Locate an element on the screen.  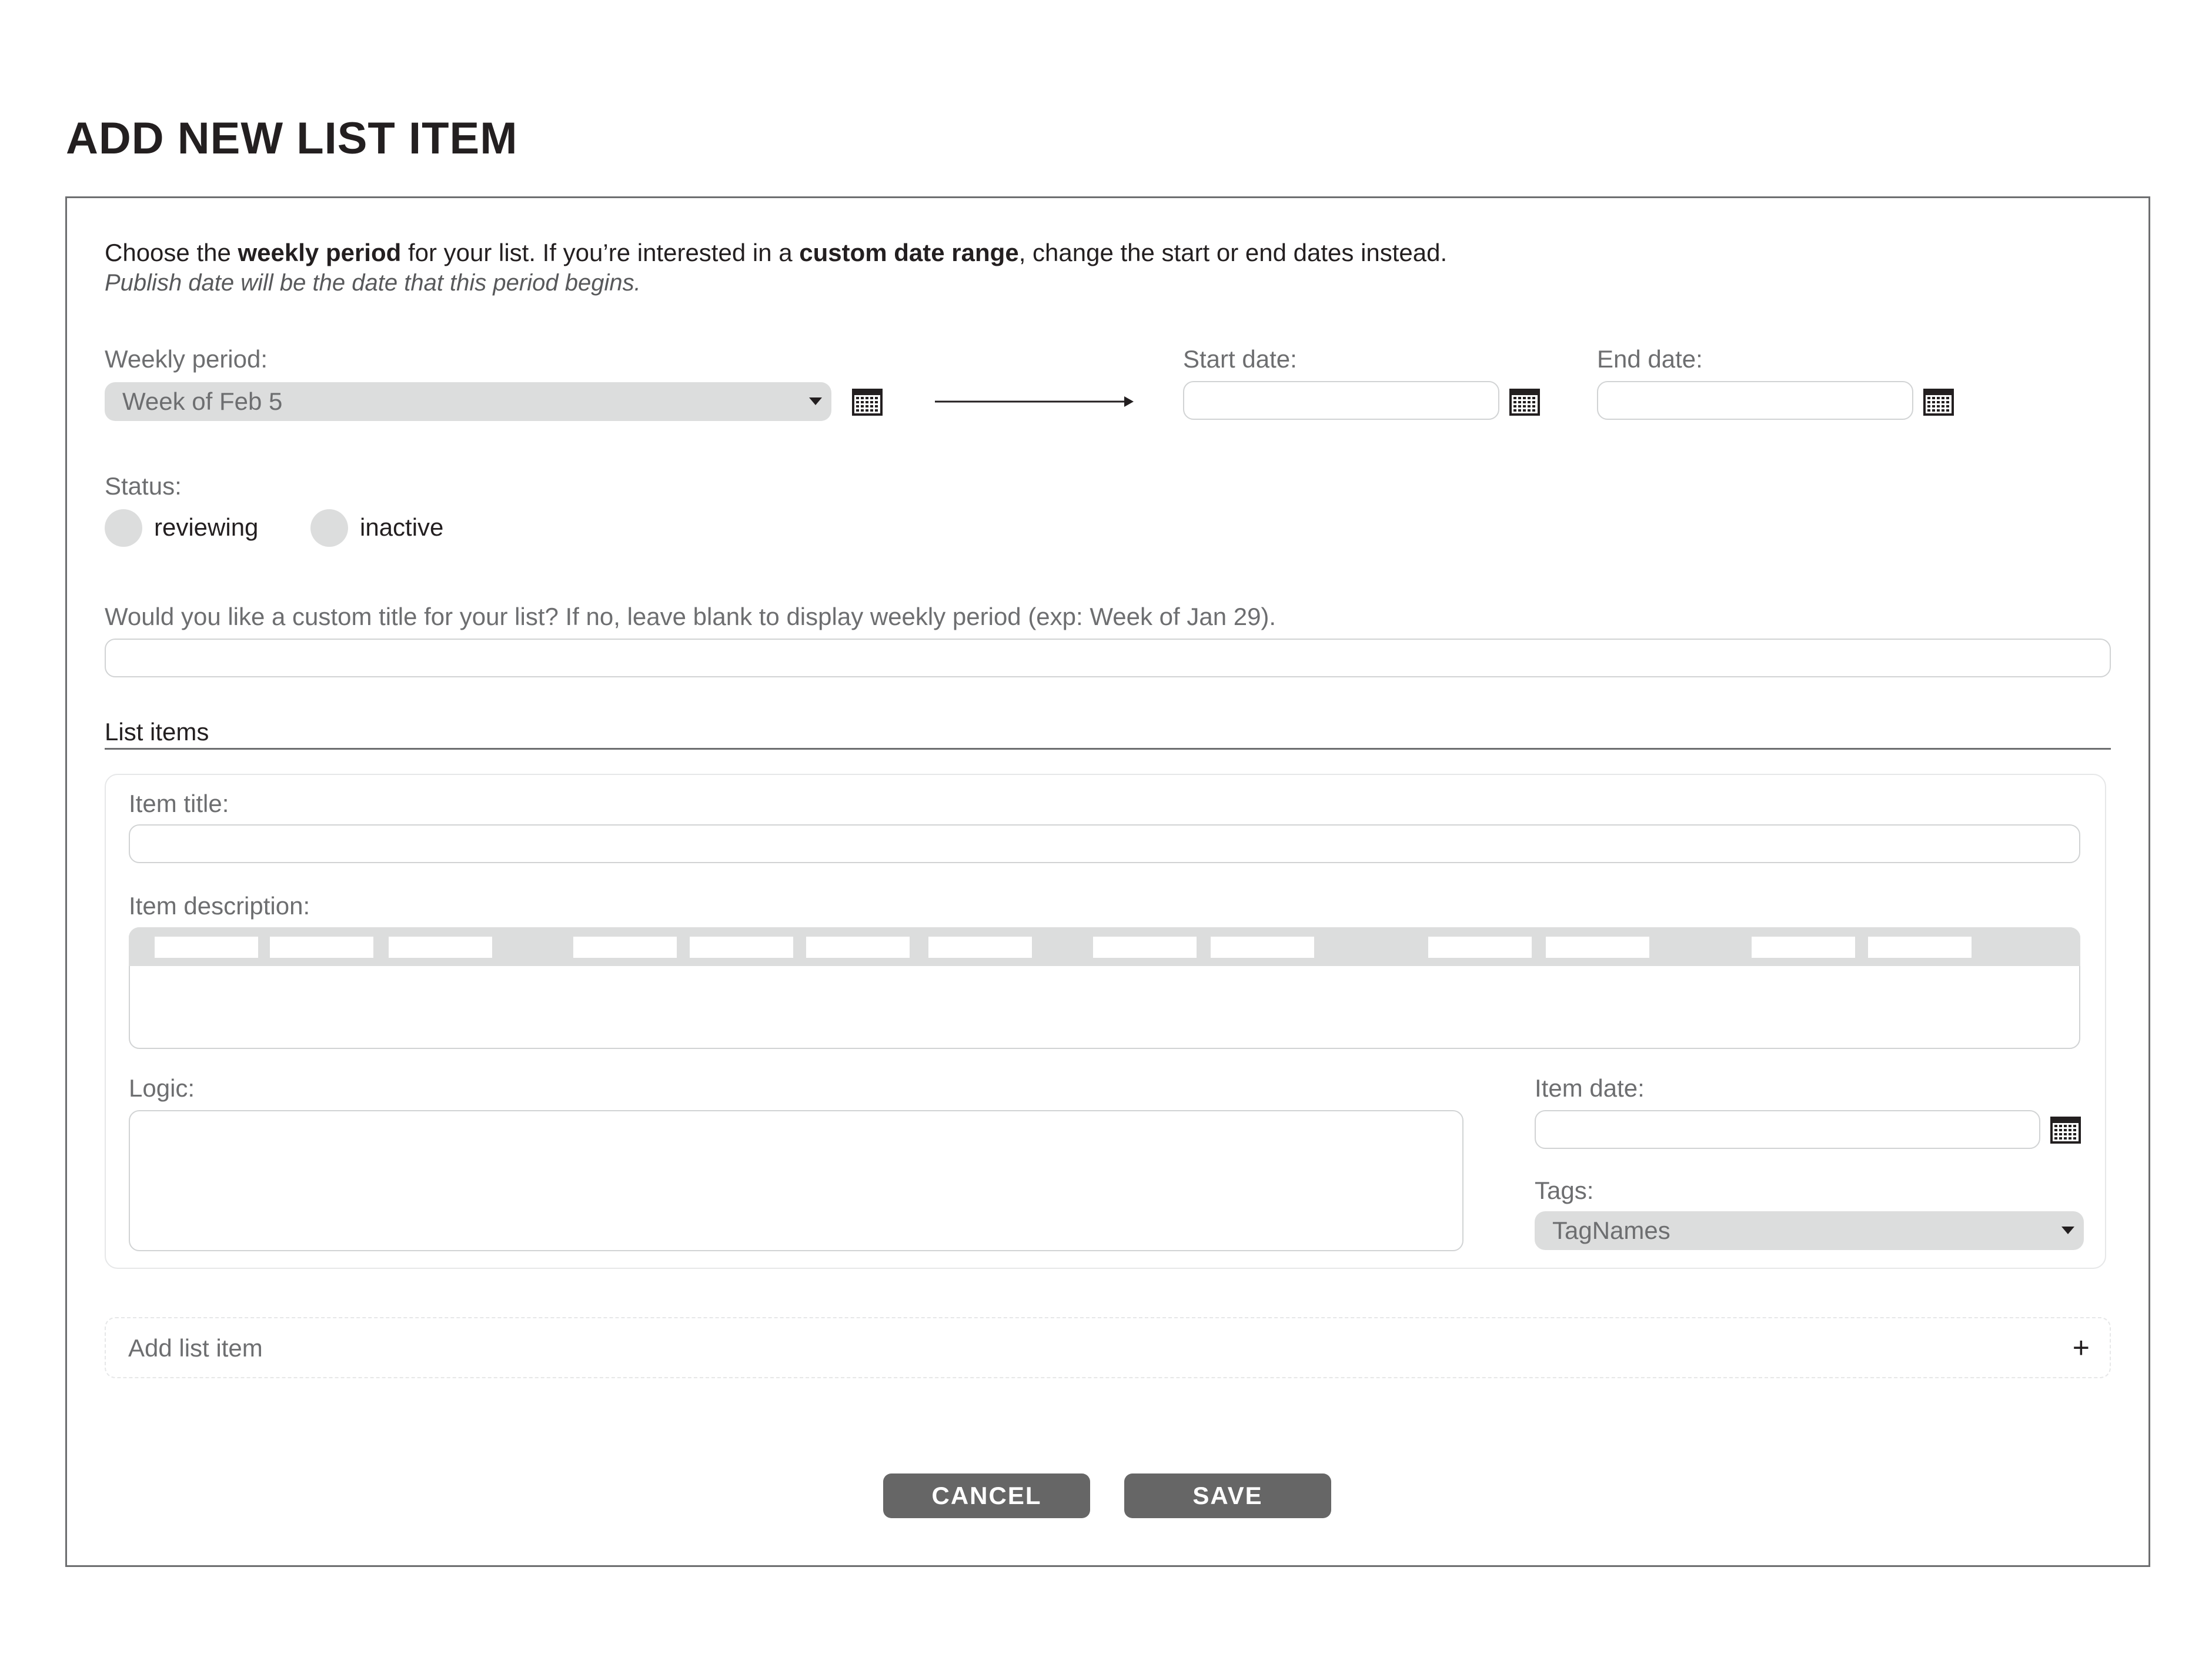
end-date-label: End date: is located at coordinates (1650, 359).